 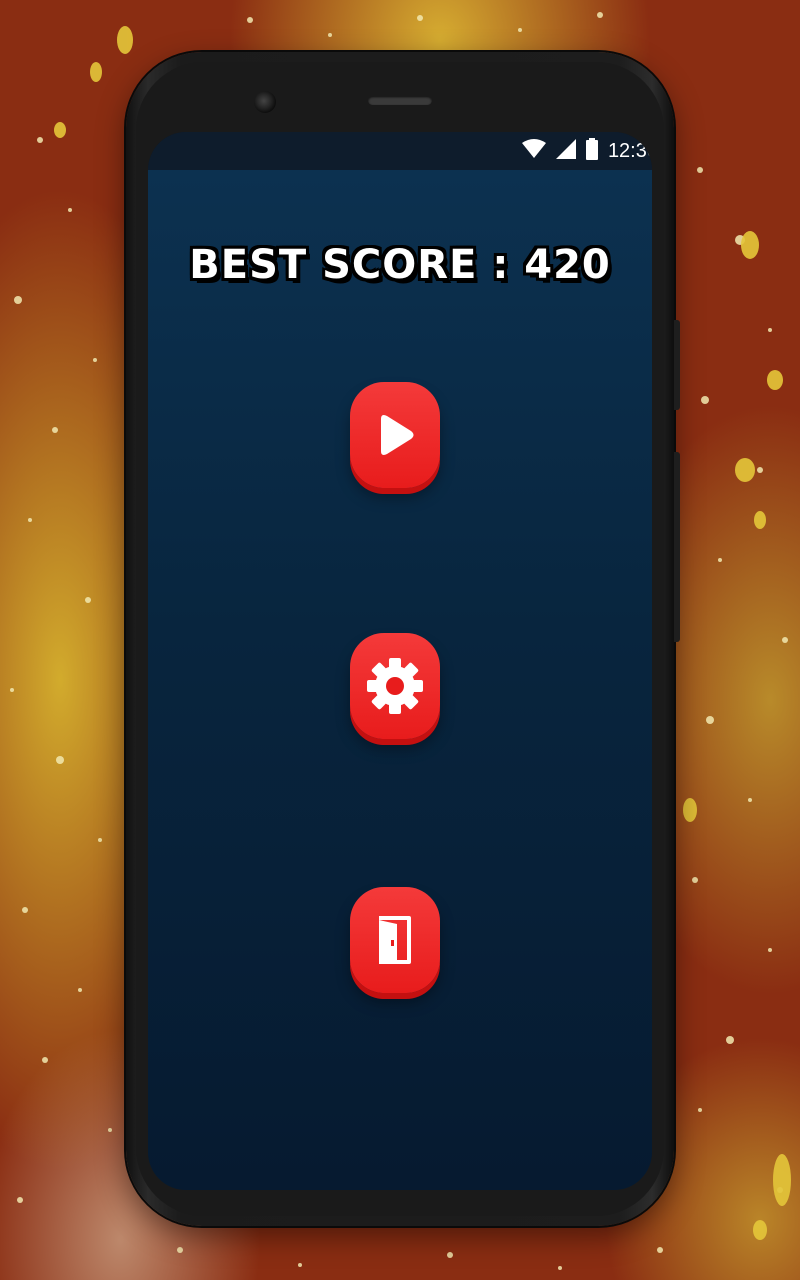 I want to click on play-button, so click(x=395, y=435).